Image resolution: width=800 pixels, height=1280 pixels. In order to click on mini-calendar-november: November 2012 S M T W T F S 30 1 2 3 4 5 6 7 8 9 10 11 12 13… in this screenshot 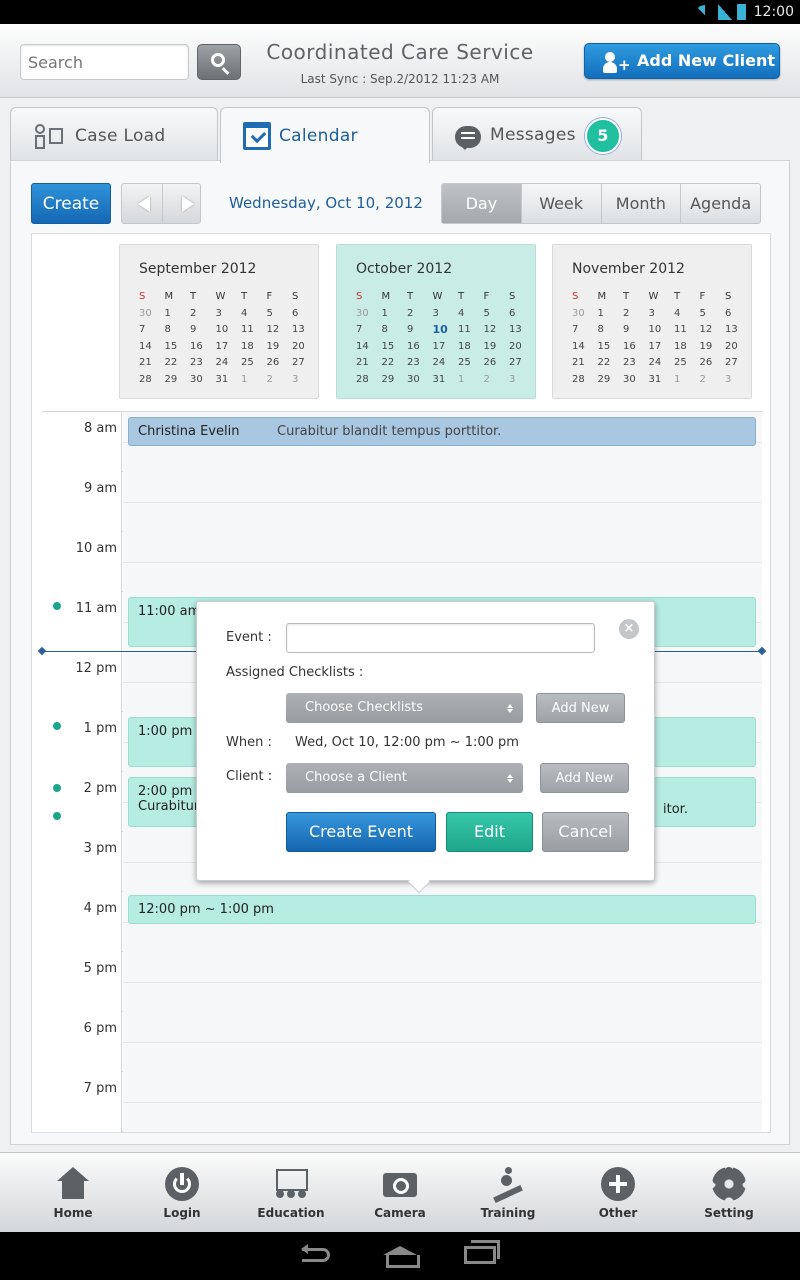, I will do `click(652, 321)`.